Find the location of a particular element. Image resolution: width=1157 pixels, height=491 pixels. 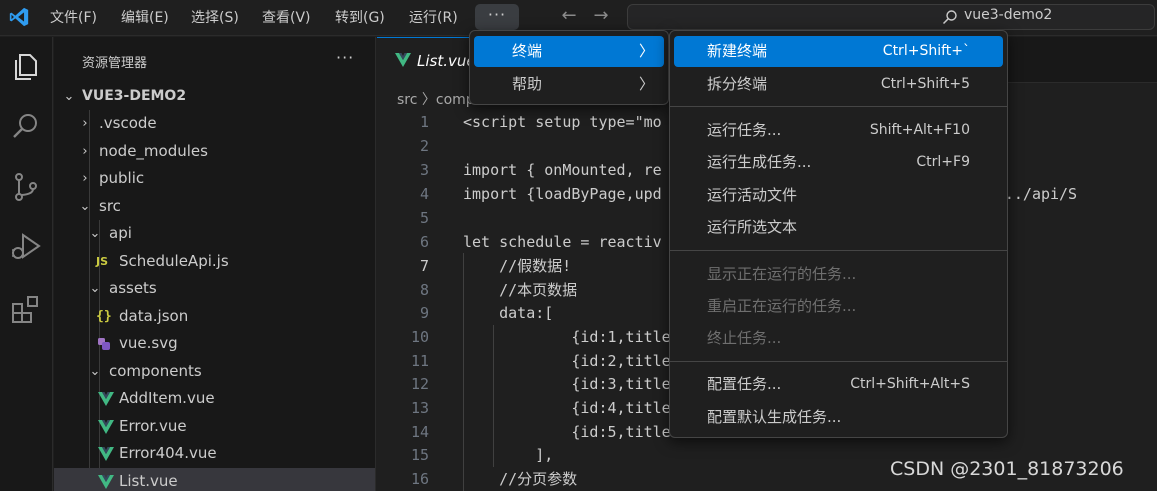

tree-folder-components: ⌄ components is located at coordinates (214, 371).